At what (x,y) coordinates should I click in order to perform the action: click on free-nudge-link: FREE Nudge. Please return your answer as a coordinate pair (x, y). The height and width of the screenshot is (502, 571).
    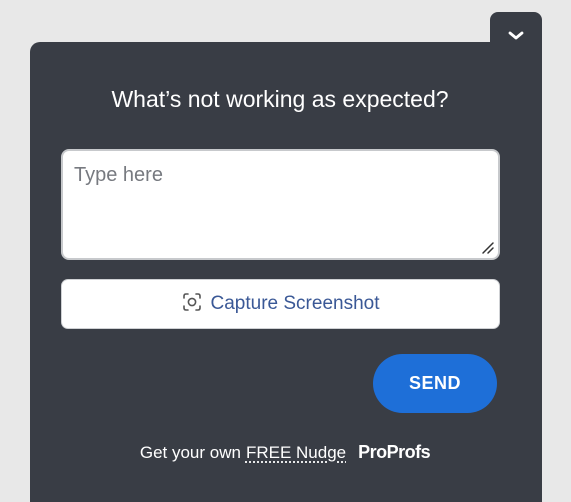
    Looking at the image, I should click on (296, 453).